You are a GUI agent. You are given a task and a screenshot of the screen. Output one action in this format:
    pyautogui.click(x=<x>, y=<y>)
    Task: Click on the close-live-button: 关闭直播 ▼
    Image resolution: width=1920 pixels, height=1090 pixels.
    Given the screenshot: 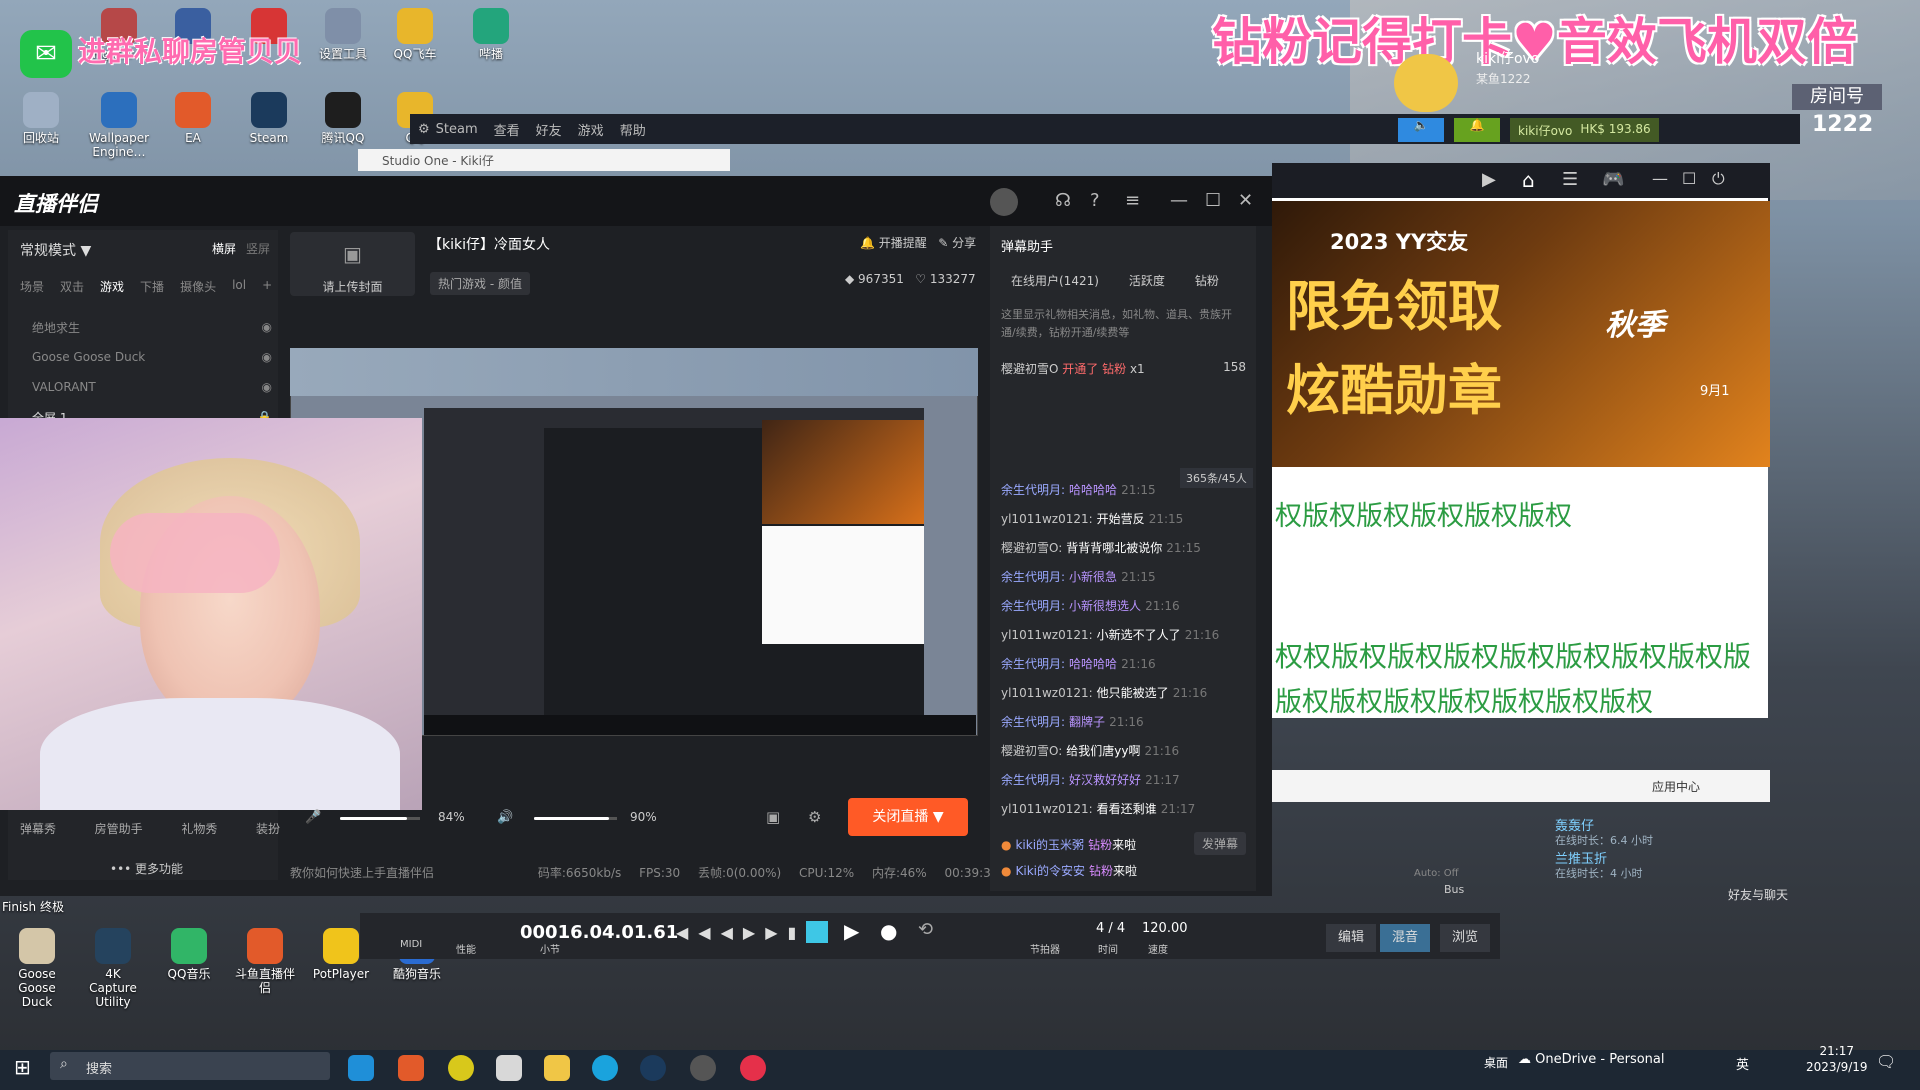 What is the action you would take?
    pyautogui.click(x=908, y=817)
    